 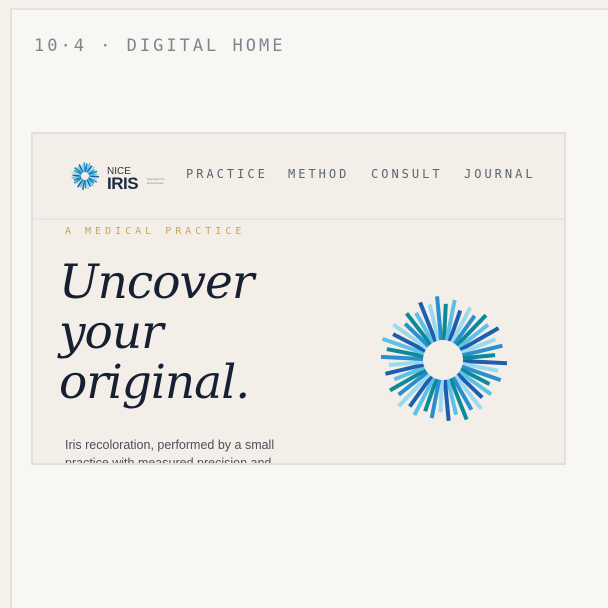 I want to click on nav-link-consult: CONSULT, so click(x=407, y=174).